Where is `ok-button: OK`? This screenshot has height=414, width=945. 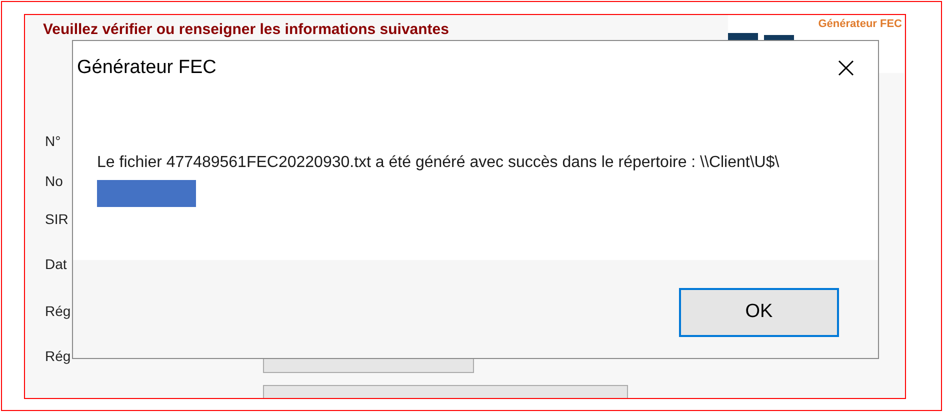
ok-button: OK is located at coordinates (759, 312).